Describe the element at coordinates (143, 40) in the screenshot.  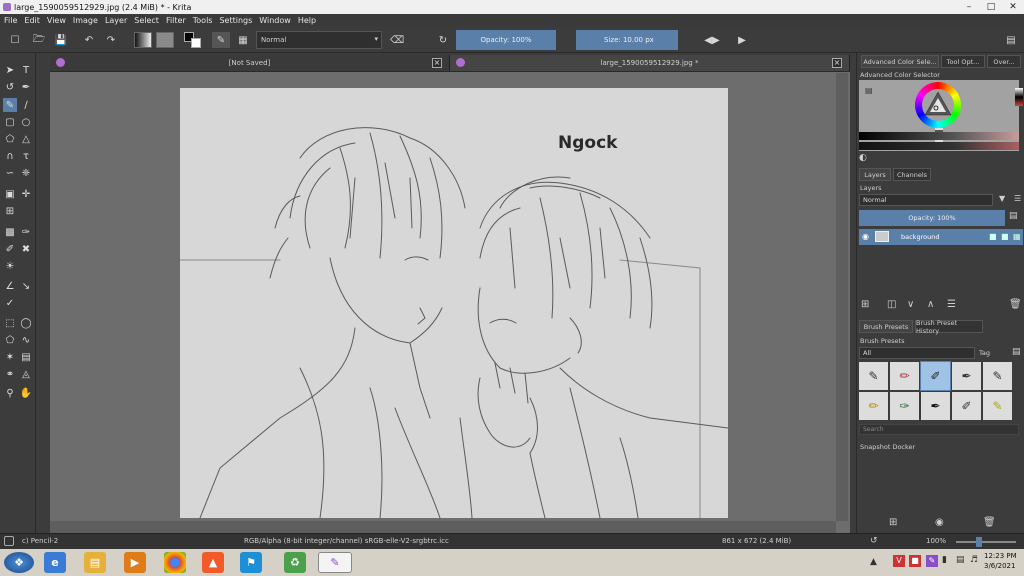
I see `gradient-swatch` at that location.